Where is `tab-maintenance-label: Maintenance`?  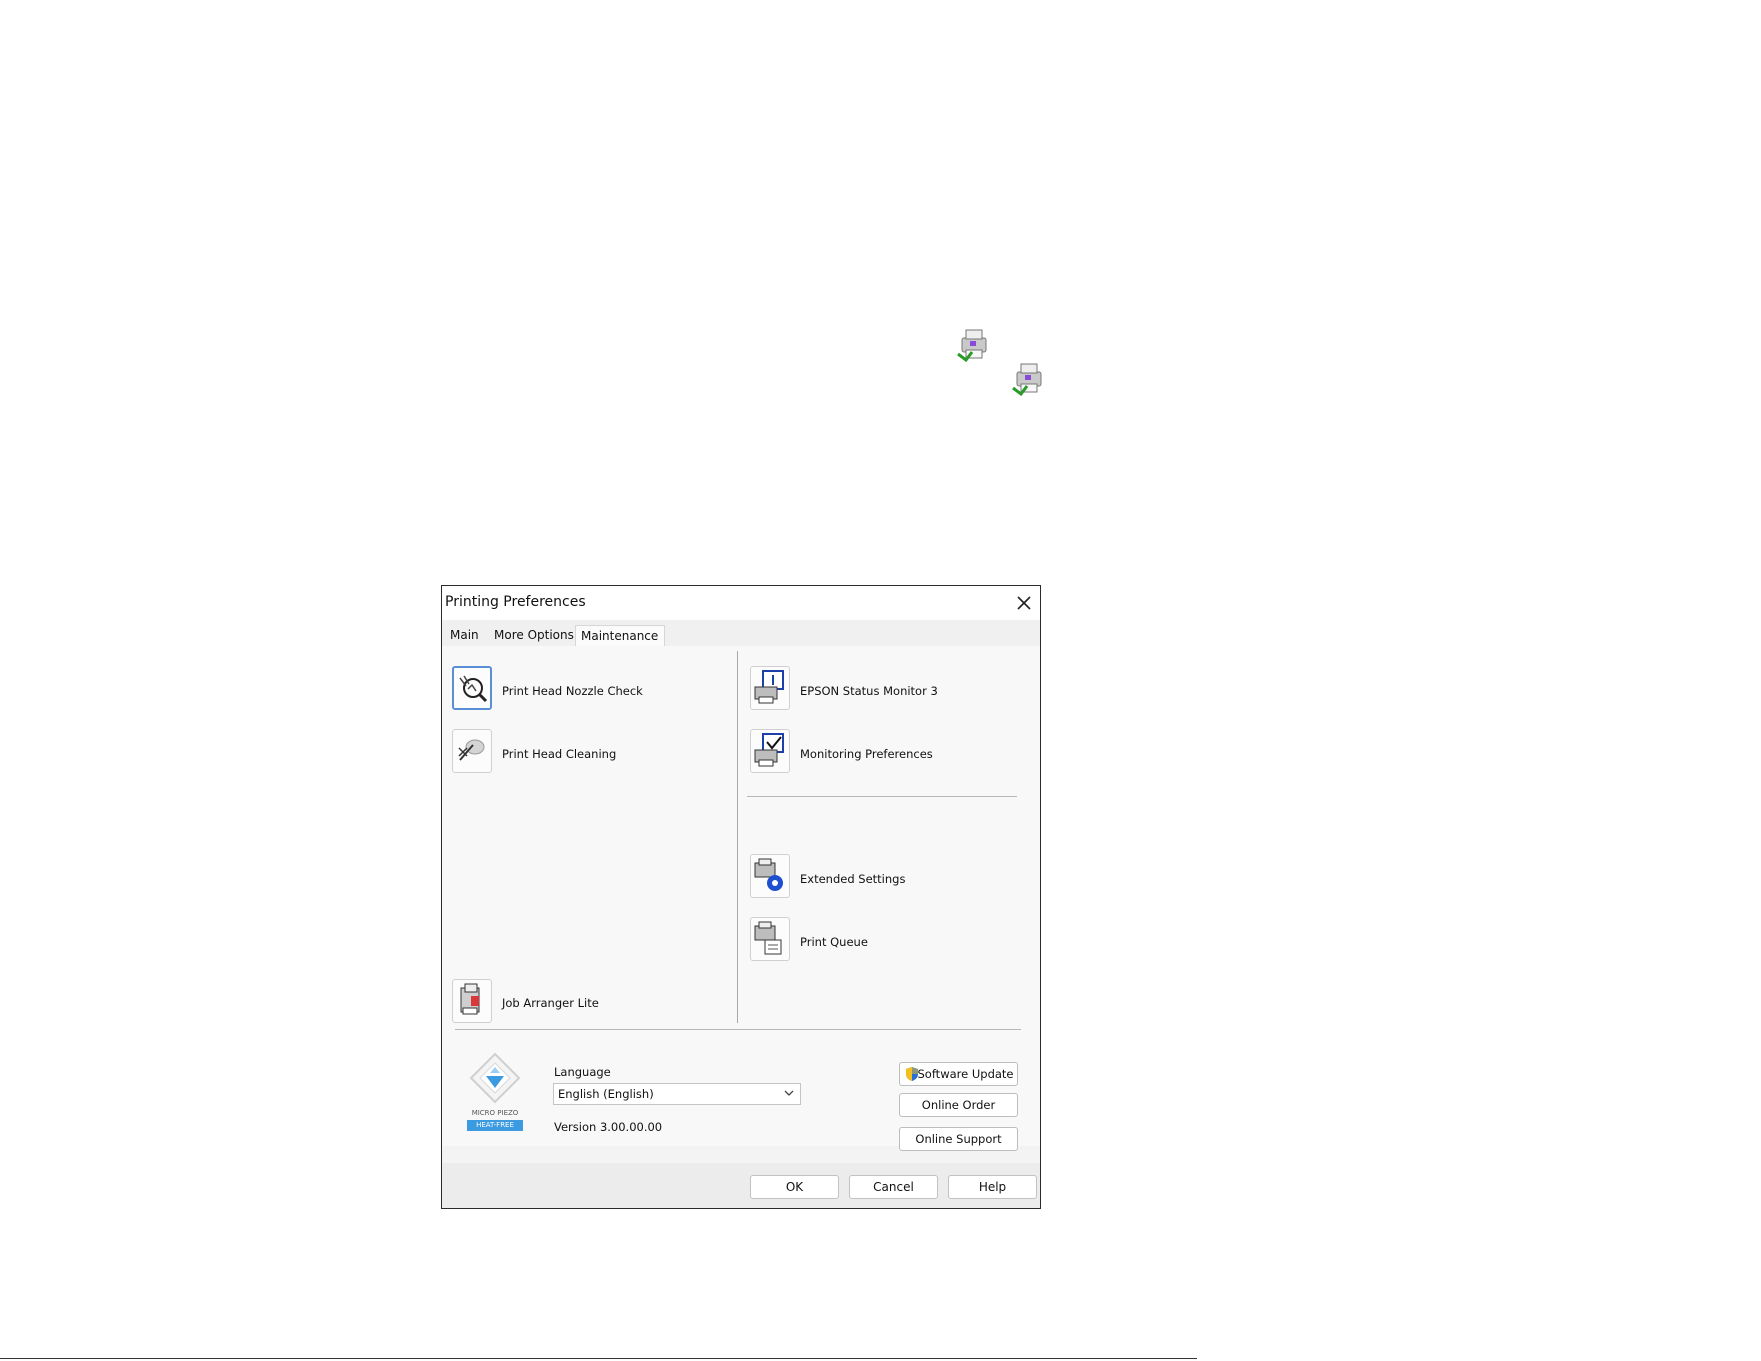
tab-maintenance-label: Maintenance is located at coordinates (620, 636).